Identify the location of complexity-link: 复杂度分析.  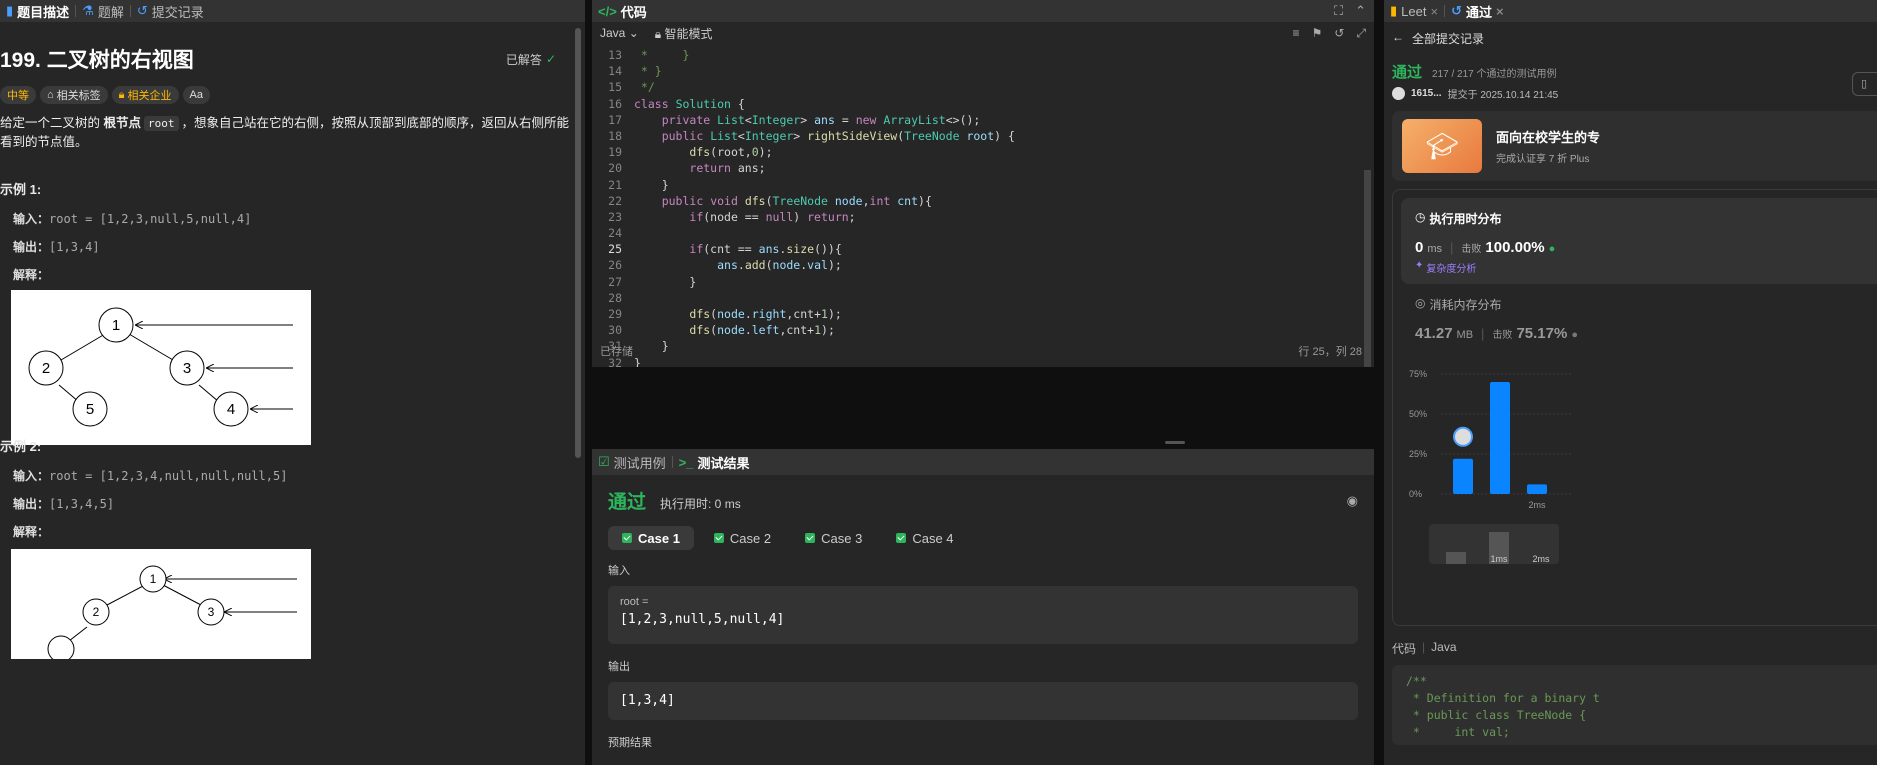
(1451, 267).